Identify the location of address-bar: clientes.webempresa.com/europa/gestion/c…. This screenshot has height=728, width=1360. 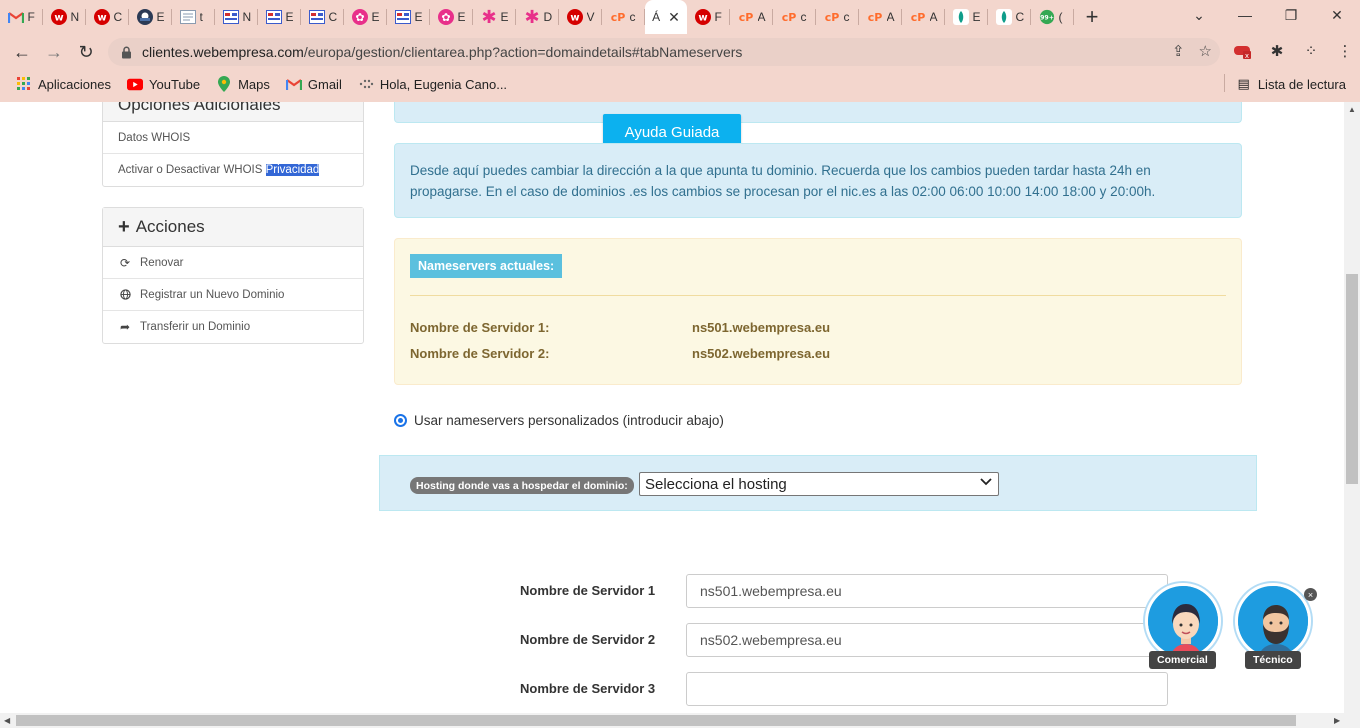
(664, 52).